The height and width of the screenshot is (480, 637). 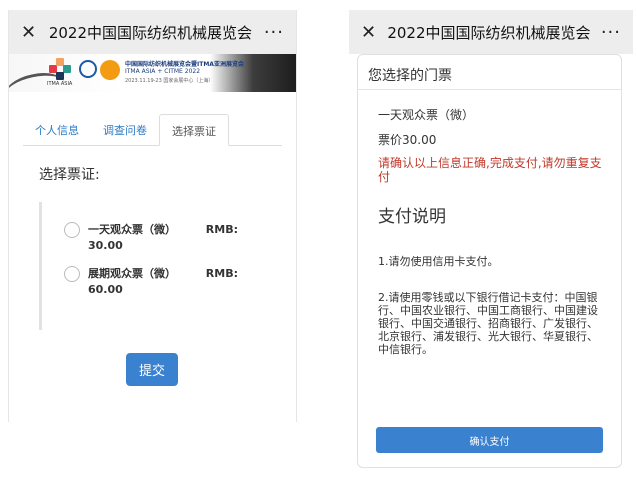 I want to click on banner-line-1: 中国国际纺织机械展览会暨ITMA亚洲展览会, so click(x=184, y=64).